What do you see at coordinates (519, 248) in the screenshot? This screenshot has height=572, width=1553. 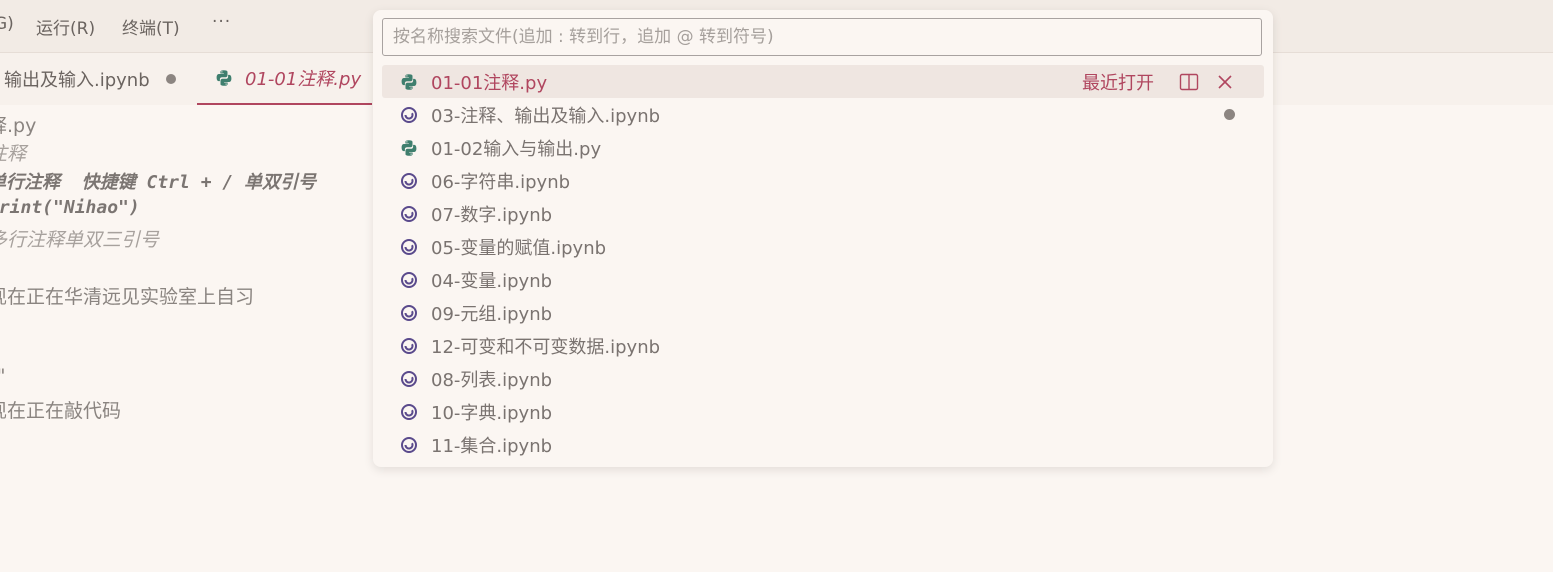 I see `list-item-label: 05-变量的赋值.ipynb` at bounding box center [519, 248].